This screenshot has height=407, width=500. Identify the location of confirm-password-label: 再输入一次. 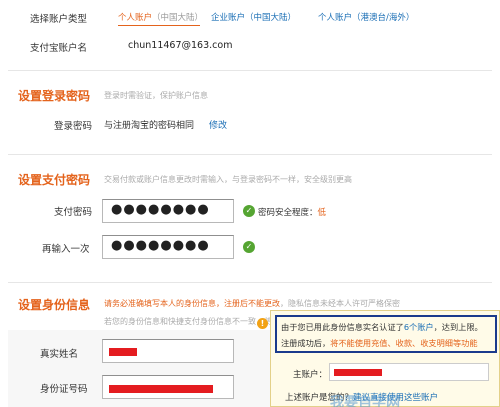
(66, 249).